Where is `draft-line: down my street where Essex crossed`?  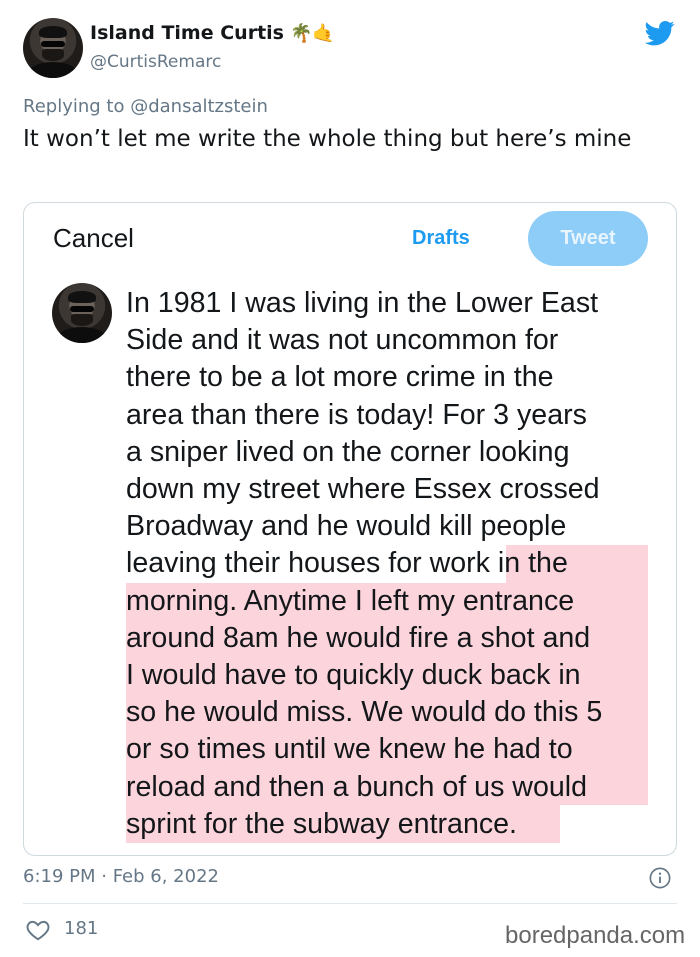 draft-line: down my street where Essex crossed is located at coordinates (363, 489).